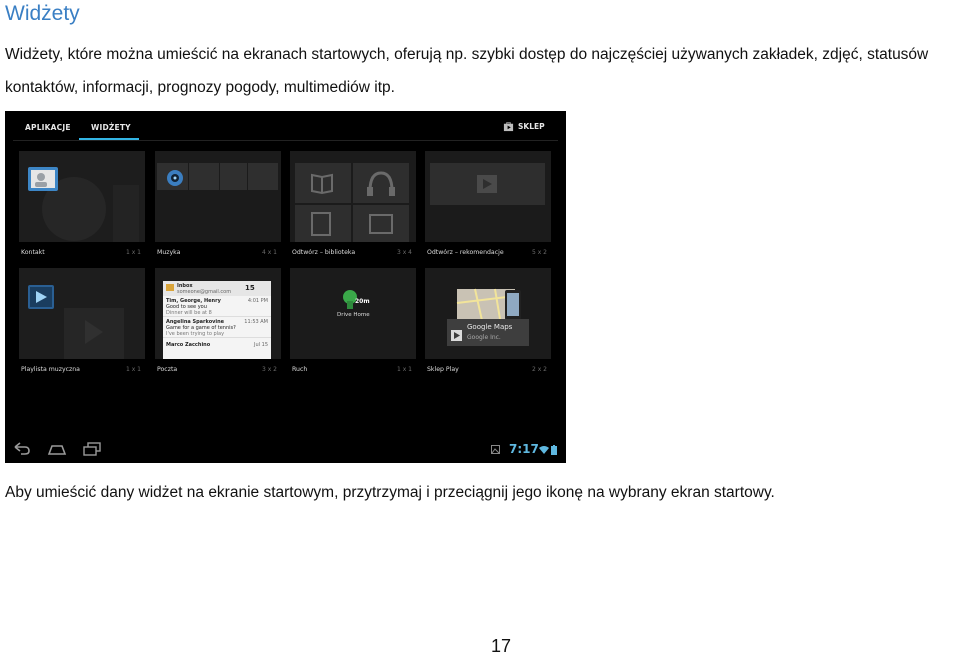  Describe the element at coordinates (324, 252) in the screenshot. I see `widget-name: Odtwórz – biblioteka` at that location.